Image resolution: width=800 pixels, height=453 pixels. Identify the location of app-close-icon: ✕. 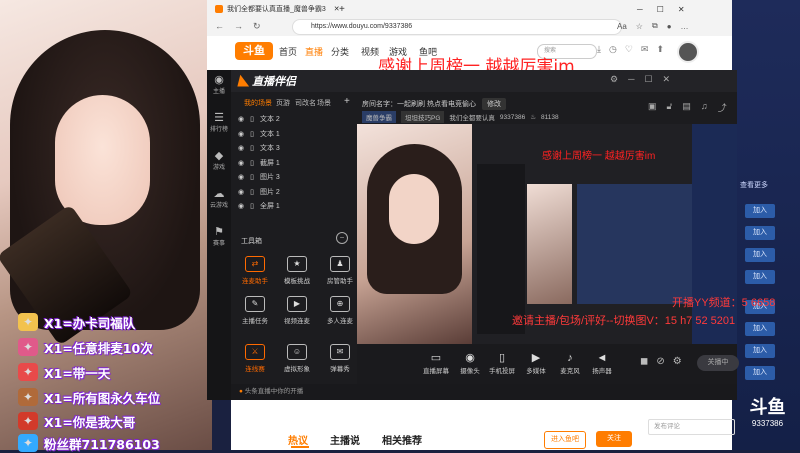
(667, 79).